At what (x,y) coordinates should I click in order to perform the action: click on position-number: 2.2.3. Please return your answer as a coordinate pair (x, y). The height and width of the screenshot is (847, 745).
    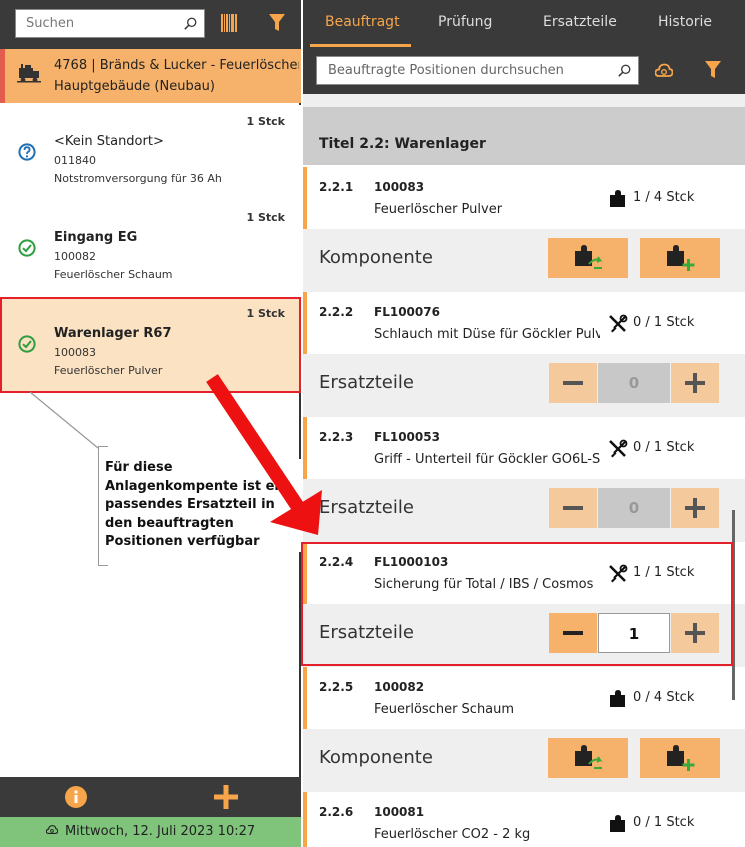
    Looking at the image, I should click on (336, 437).